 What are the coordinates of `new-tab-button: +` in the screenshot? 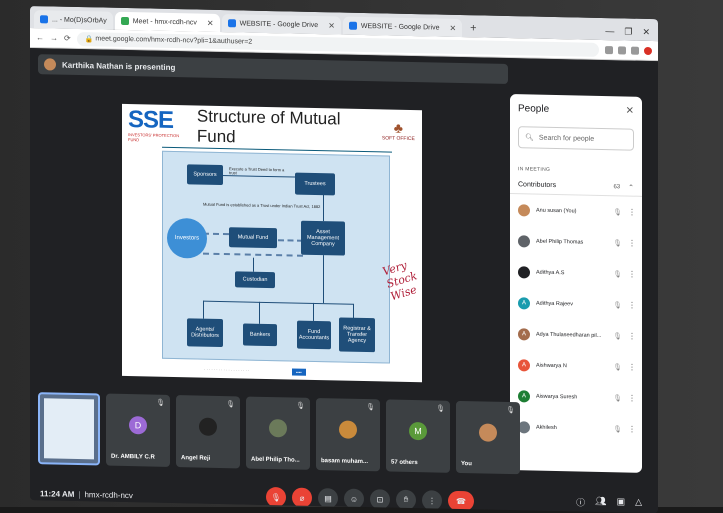 It's located at (473, 28).